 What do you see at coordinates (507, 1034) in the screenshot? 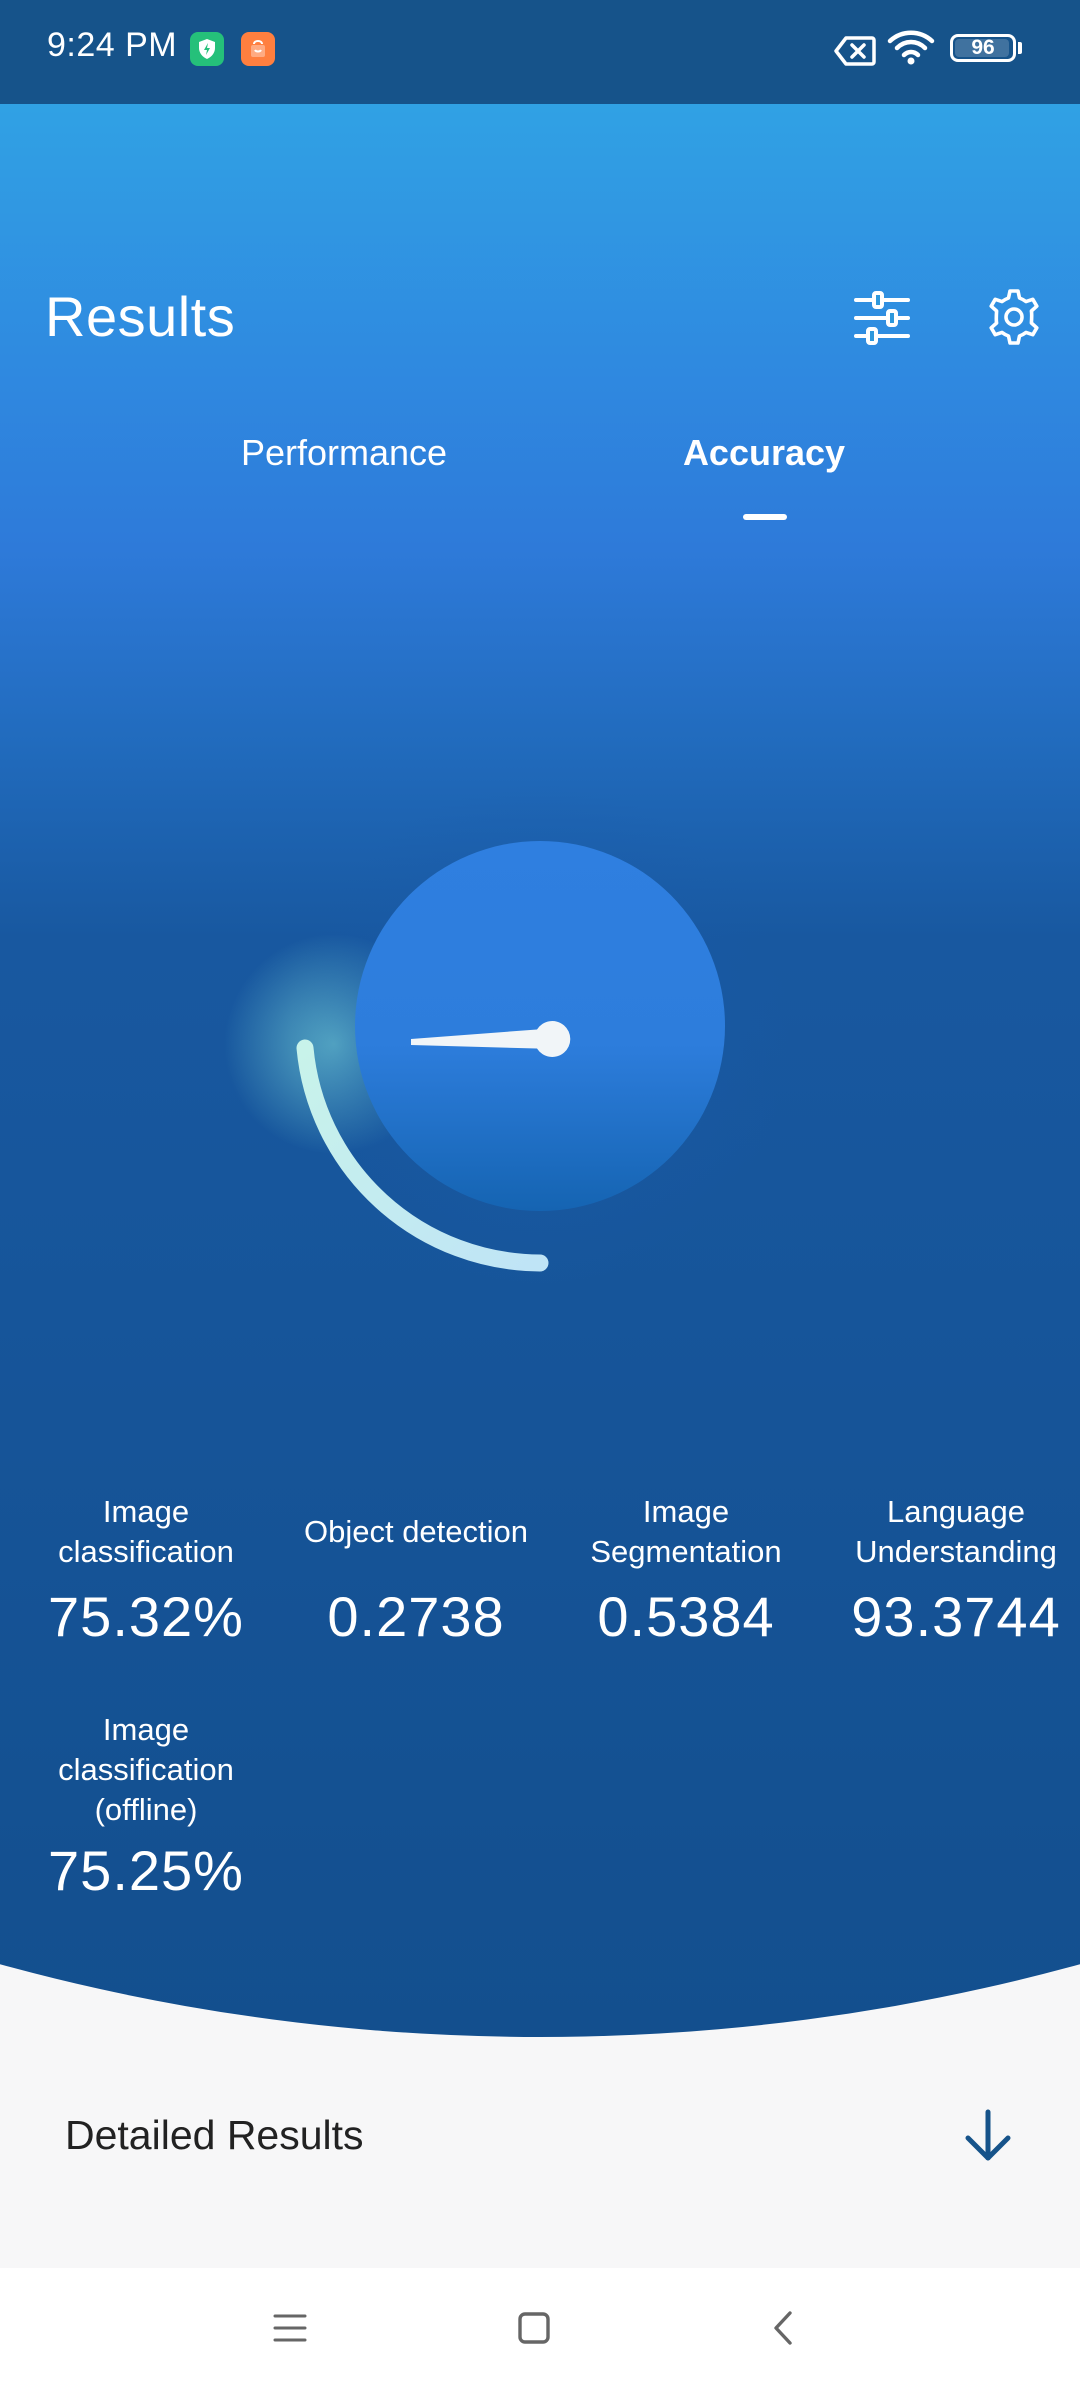
I see `accuracy-gauge` at bounding box center [507, 1034].